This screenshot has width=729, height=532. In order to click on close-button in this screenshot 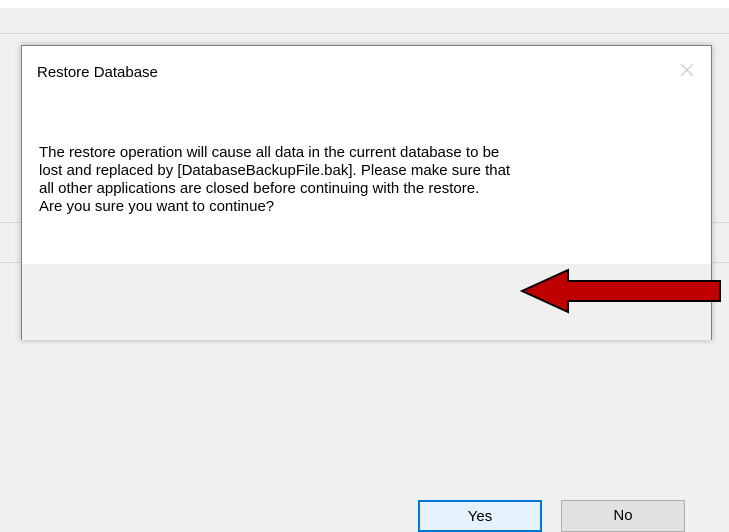, I will do `click(687, 70)`.